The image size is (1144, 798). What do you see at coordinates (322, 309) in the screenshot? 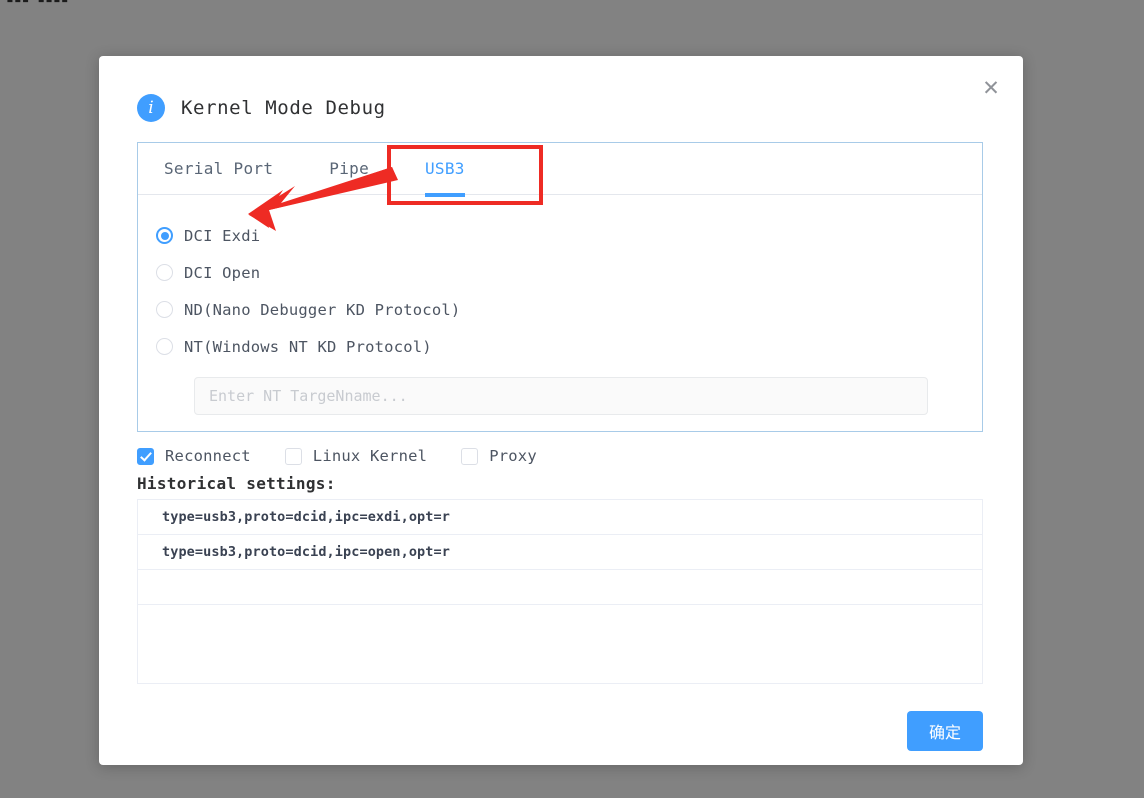
I see `radio-label: ND(Nano Debugger KD Protocol)` at bounding box center [322, 309].